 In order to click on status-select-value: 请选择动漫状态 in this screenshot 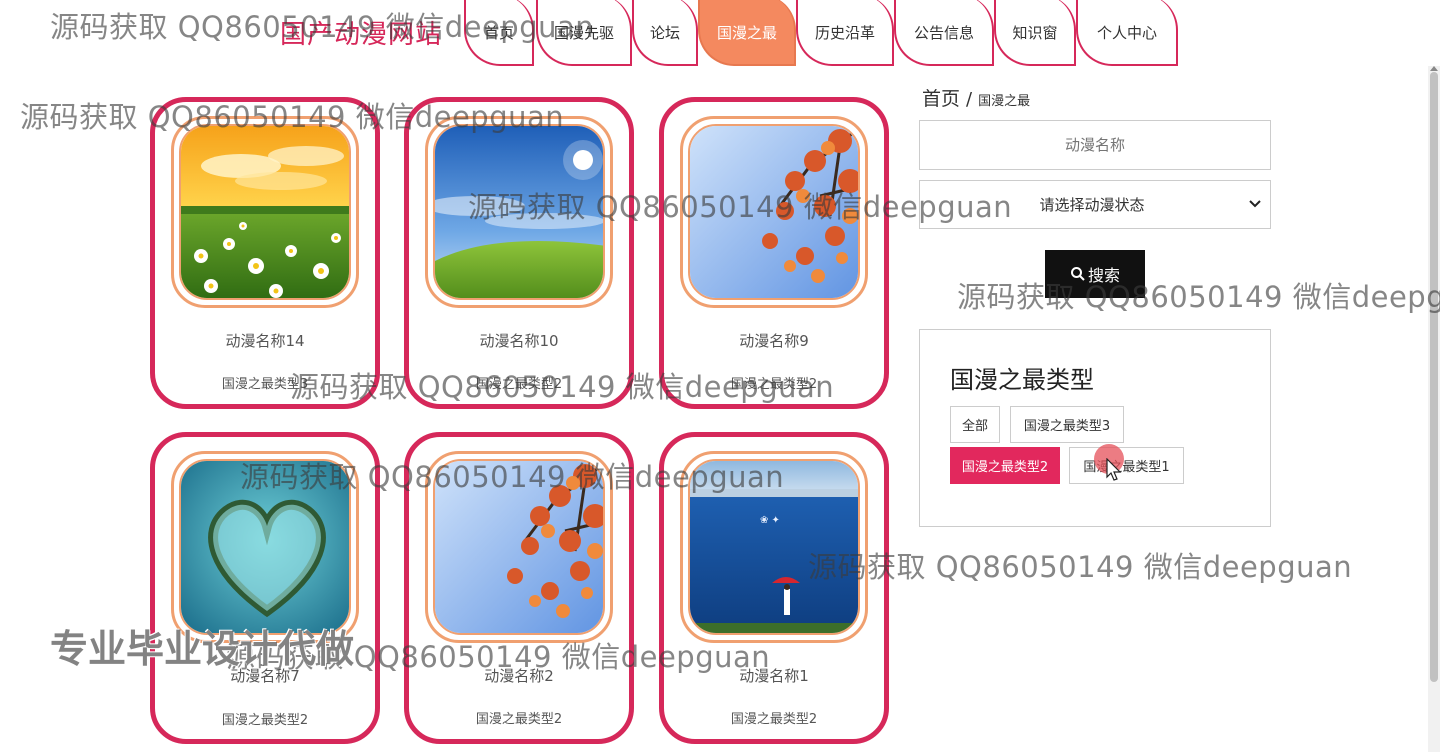, I will do `click(1092, 205)`.